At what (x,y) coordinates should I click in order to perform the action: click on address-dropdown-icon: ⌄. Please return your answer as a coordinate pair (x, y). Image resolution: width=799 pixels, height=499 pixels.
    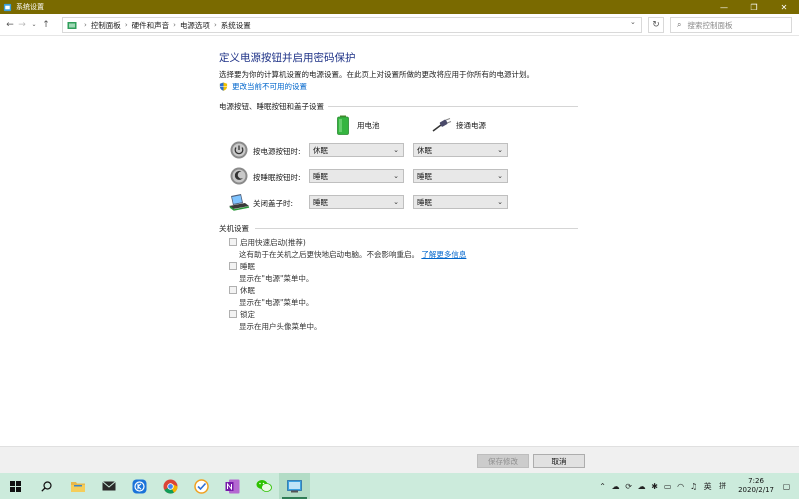
    Looking at the image, I should click on (633, 22).